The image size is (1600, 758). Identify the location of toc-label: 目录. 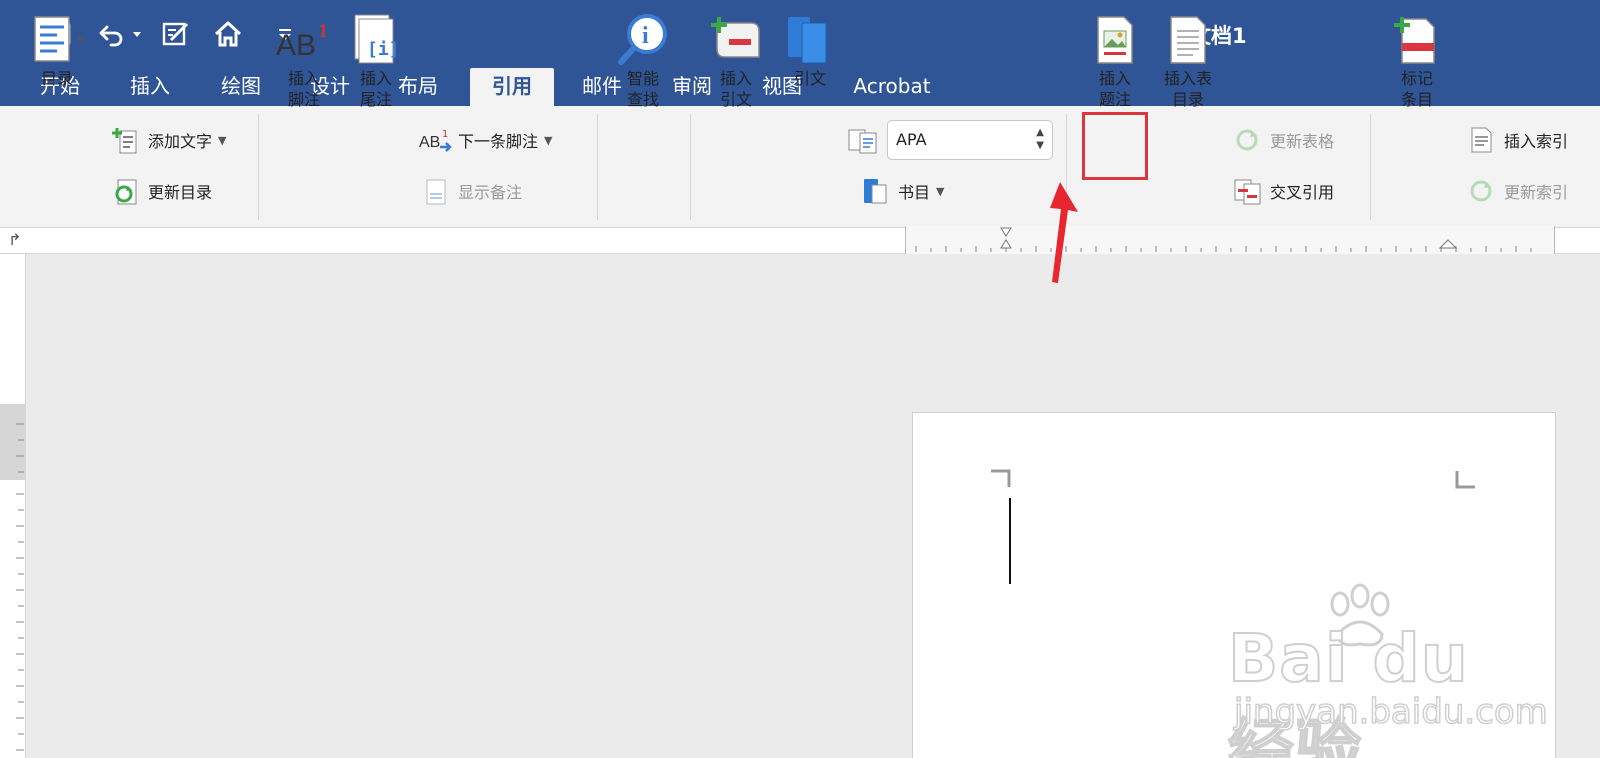
(56, 78).